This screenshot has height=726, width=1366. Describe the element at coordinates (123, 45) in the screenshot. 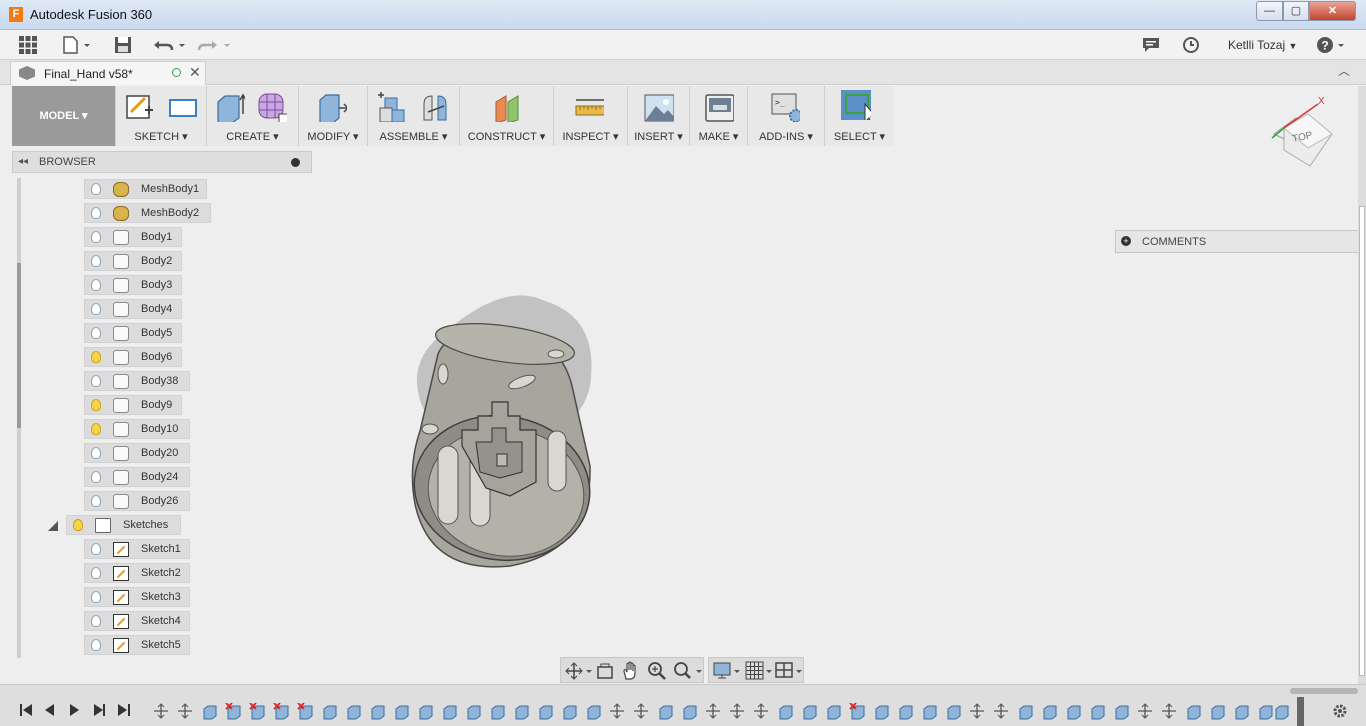

I see `save-icon` at that location.